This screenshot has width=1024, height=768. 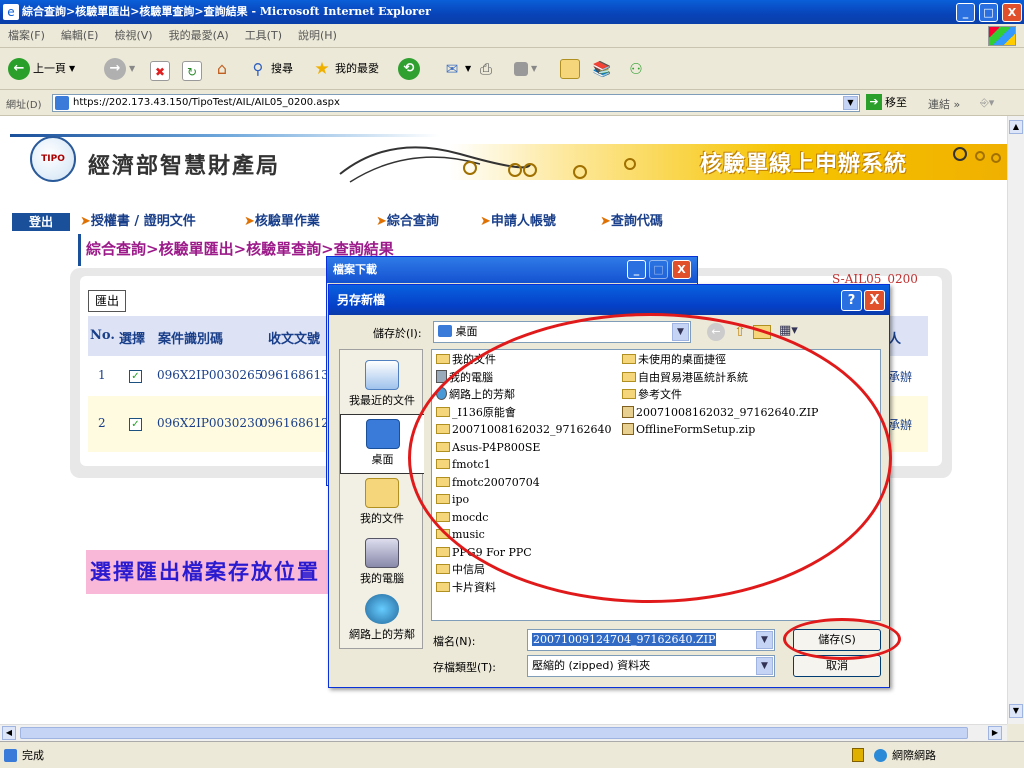 I want to click on place-network: 網路上的芳鄰, so click(x=382, y=620).